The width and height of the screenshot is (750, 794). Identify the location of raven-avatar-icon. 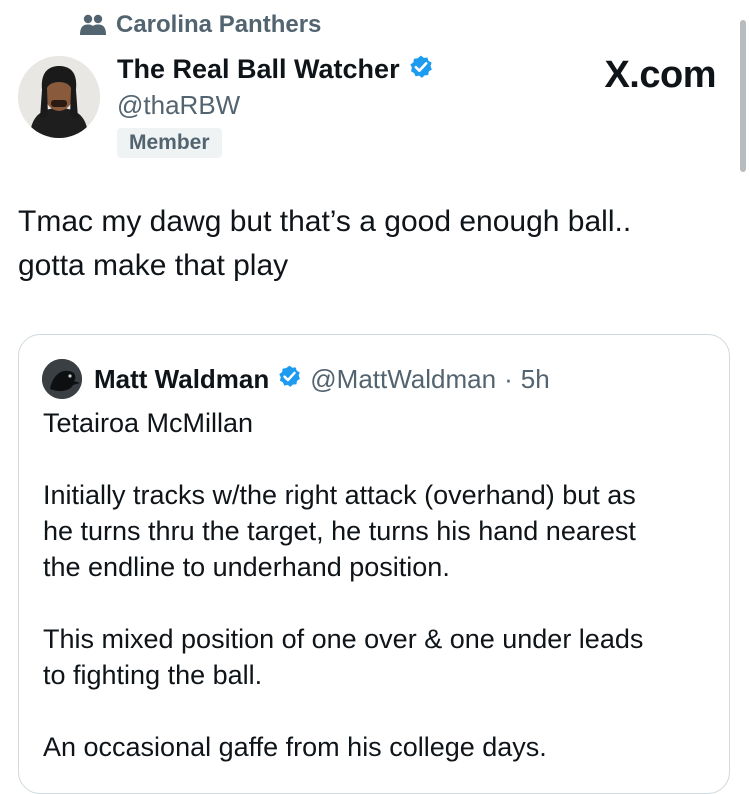
(62, 379).